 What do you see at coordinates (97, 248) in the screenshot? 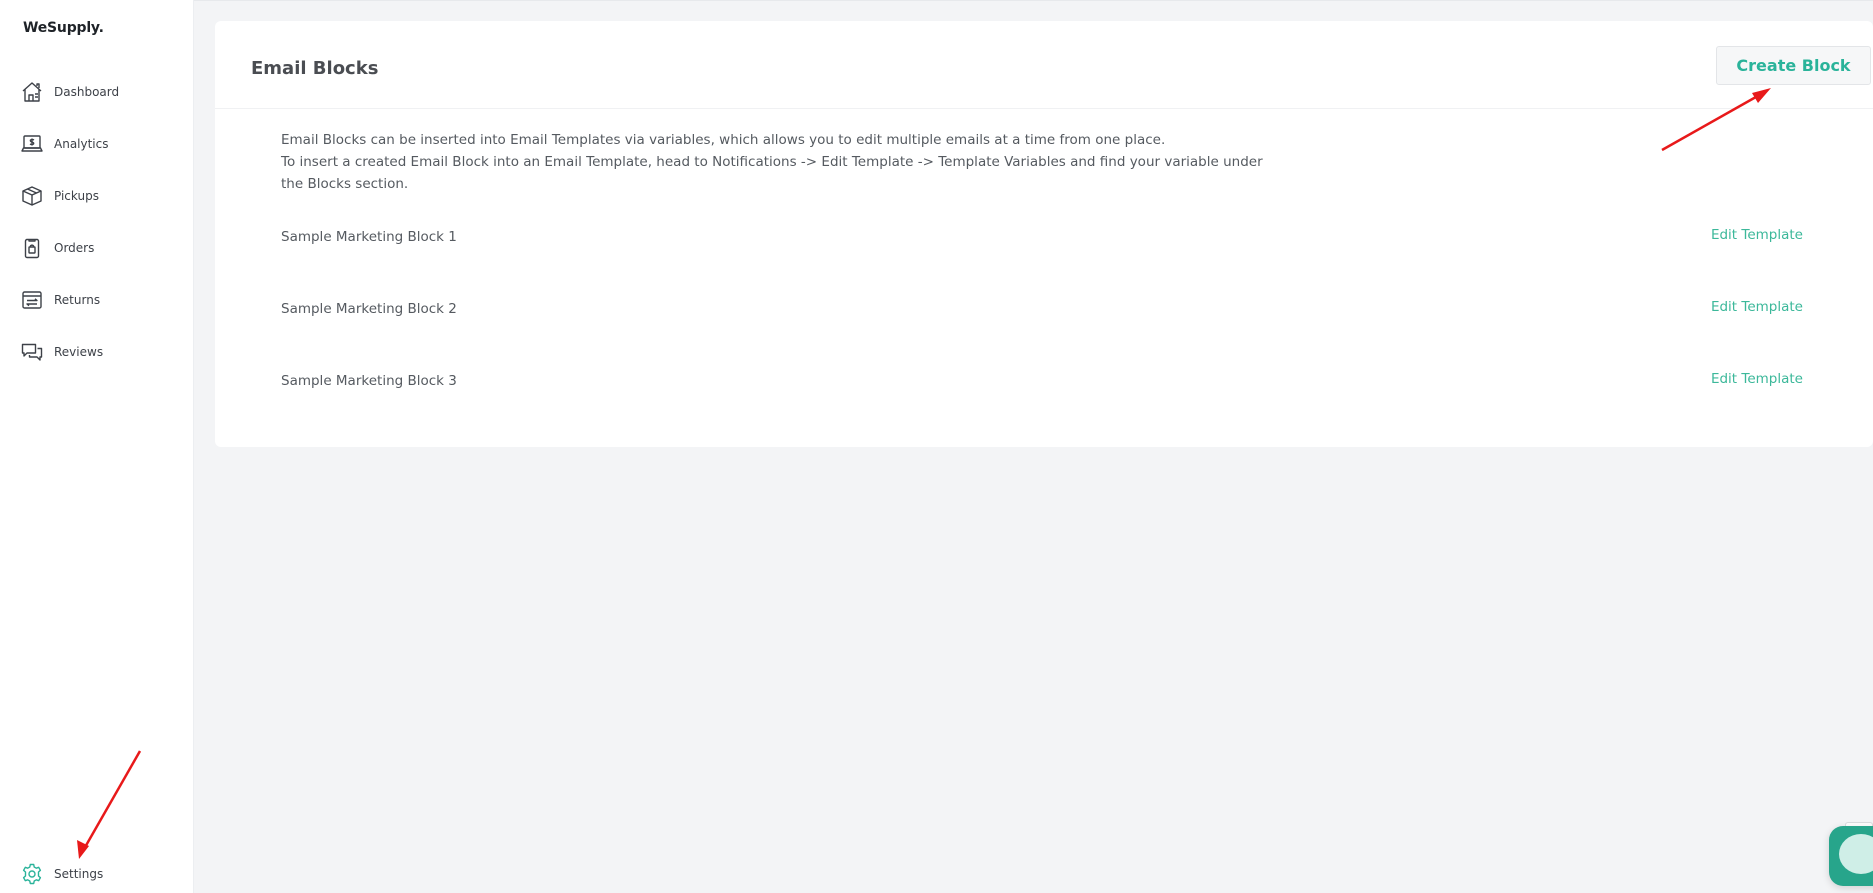
I see `sidebar-item-orders: Orders` at bounding box center [97, 248].